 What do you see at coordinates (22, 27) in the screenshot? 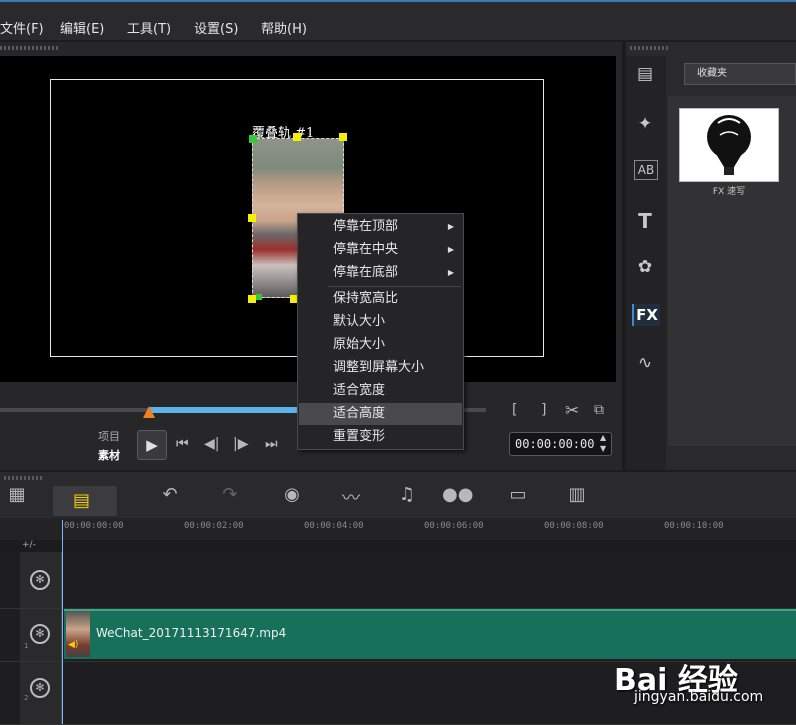
I see `menu-file: 文件(F)` at bounding box center [22, 27].